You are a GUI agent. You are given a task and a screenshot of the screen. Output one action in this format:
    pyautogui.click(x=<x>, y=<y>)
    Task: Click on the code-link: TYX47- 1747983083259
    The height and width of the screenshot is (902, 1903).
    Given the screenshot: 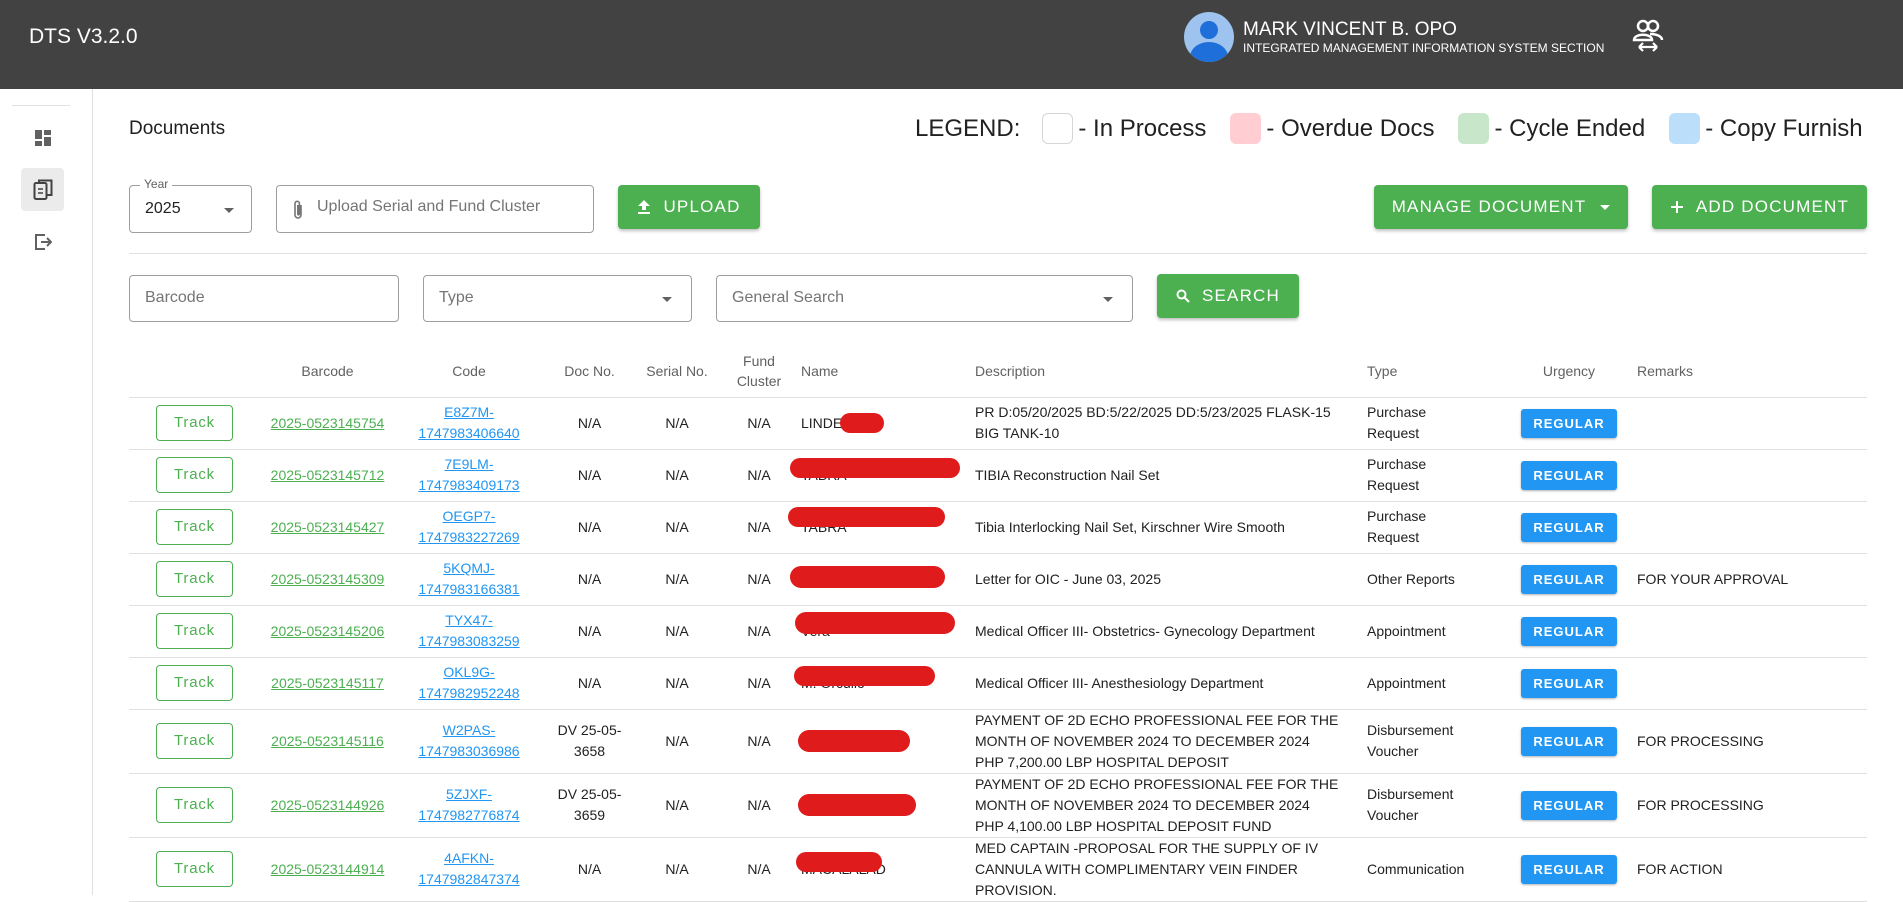 What is the action you would take?
    pyautogui.click(x=468, y=630)
    